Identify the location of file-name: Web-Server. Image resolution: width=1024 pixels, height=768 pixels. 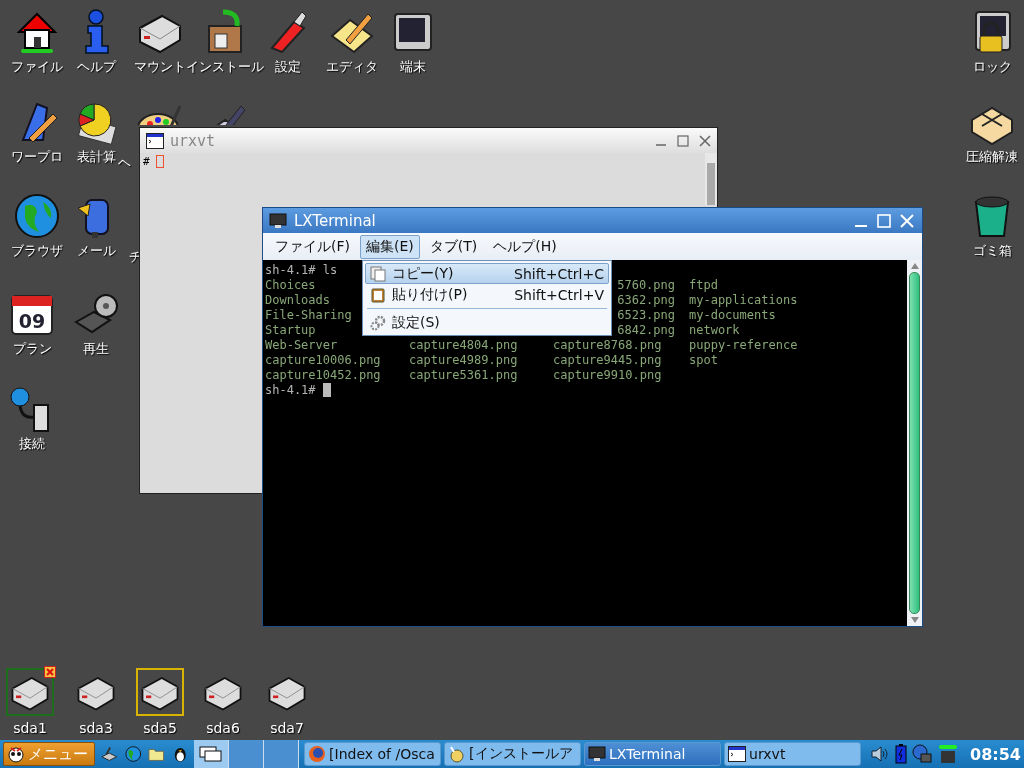
(301, 345).